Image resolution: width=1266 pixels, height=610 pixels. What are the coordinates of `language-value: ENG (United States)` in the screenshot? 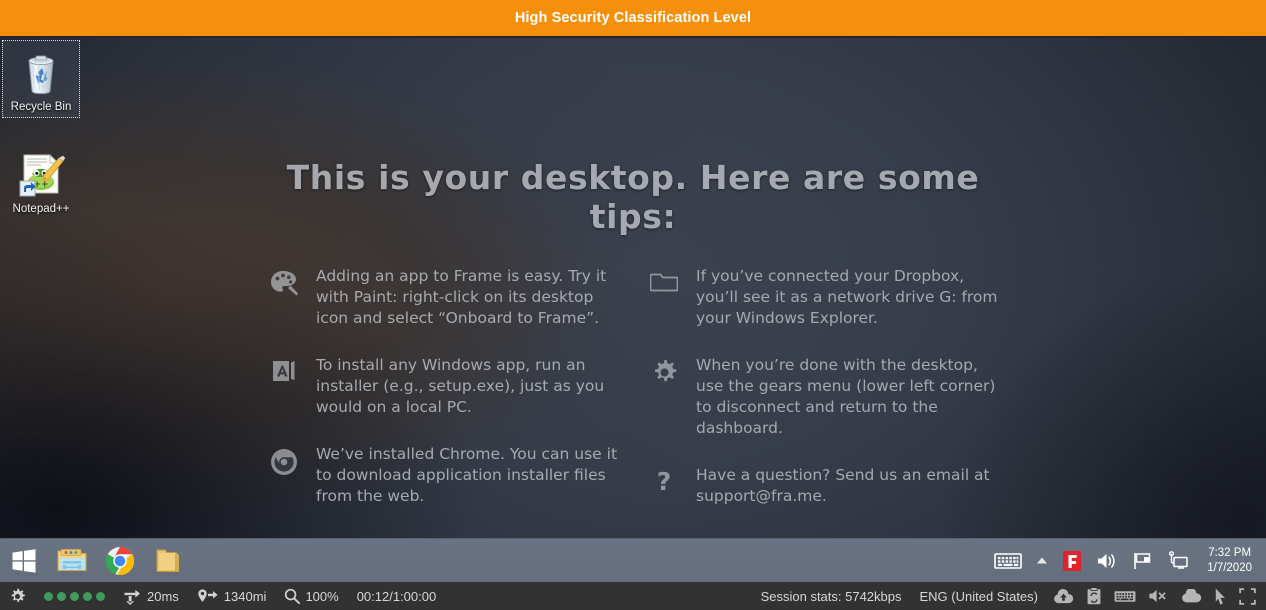 It's located at (979, 596).